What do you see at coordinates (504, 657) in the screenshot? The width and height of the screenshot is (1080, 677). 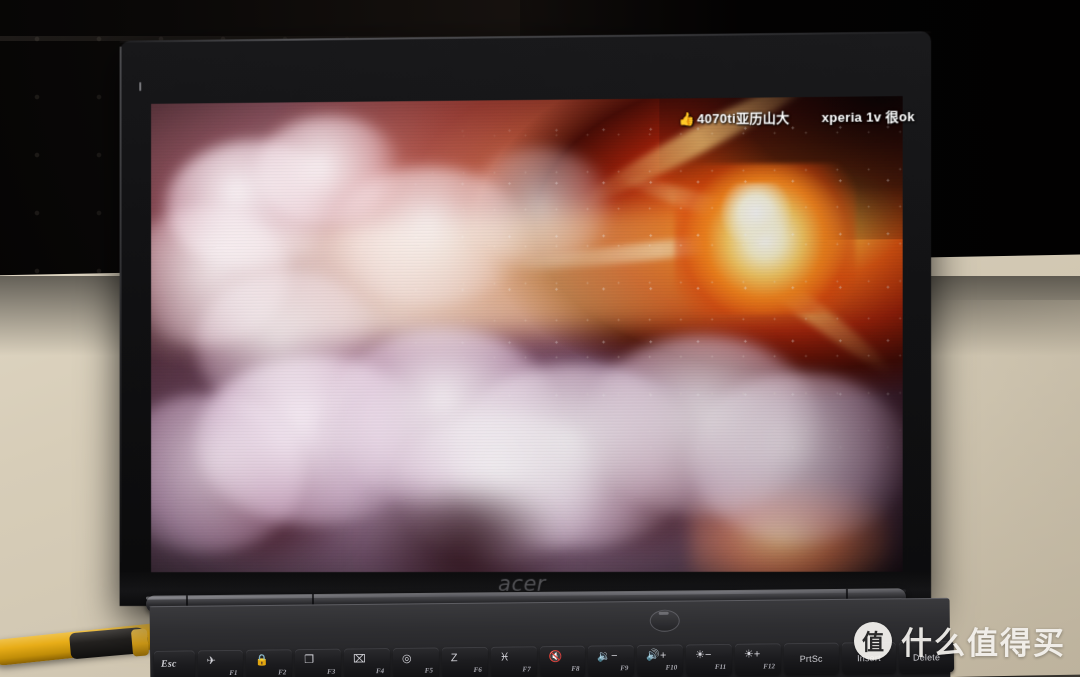 I see `f7-keyboard-backlight-icon: ♓` at bounding box center [504, 657].